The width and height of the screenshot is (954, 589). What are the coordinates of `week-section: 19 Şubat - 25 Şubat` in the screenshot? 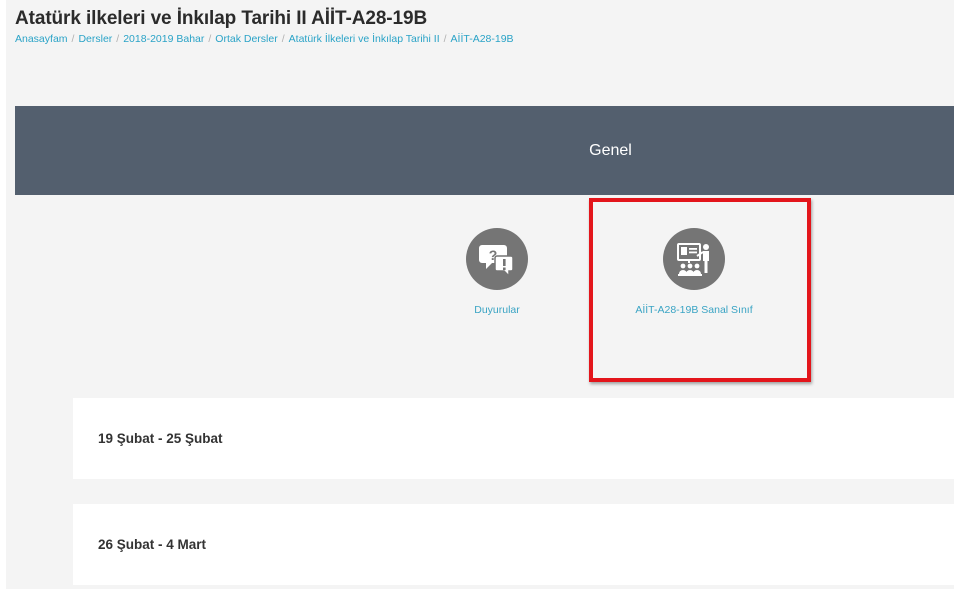 It's located at (513, 438).